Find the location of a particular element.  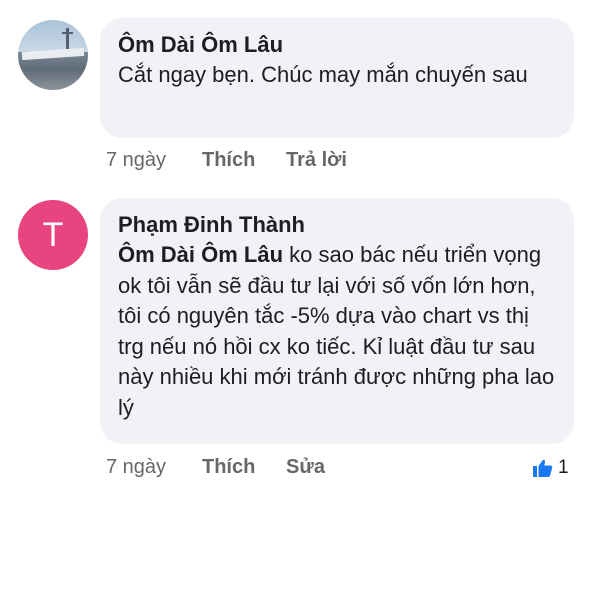

avatar-letter: T is located at coordinates (53, 235).